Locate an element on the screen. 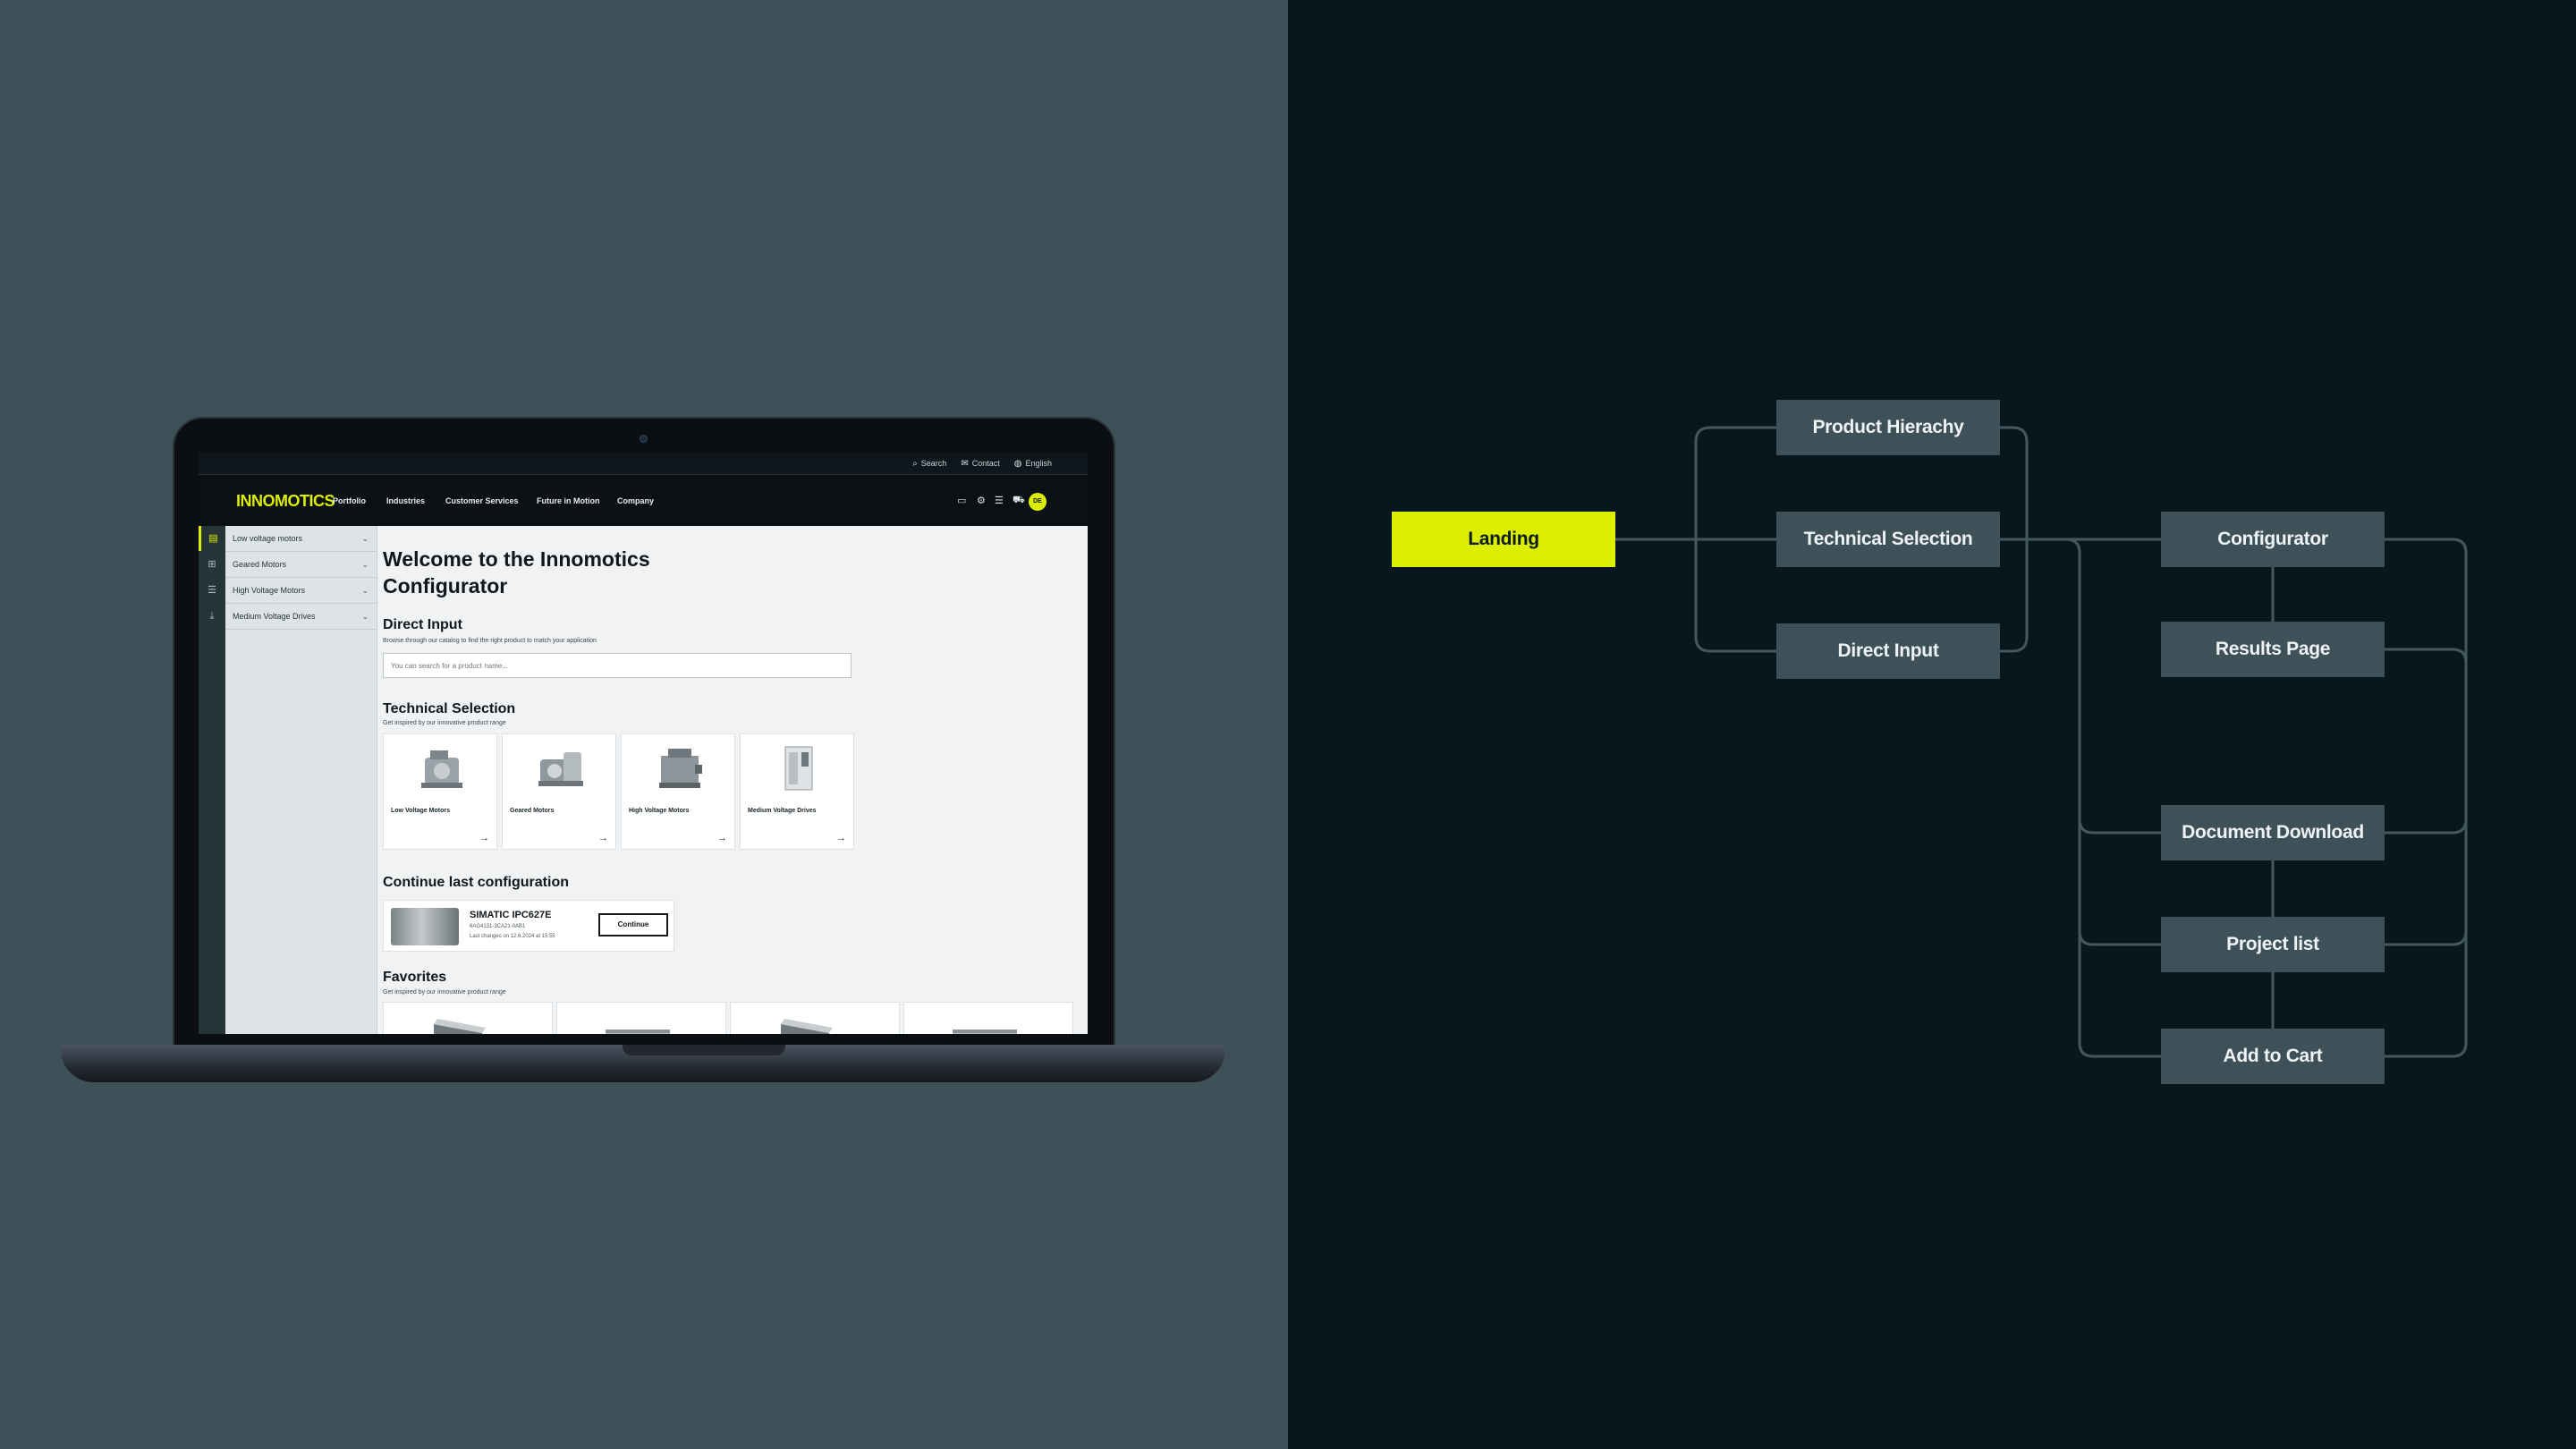  sidebar-item-high-voltage-motors: High Voltage Motors ⌄ is located at coordinates (301, 591).